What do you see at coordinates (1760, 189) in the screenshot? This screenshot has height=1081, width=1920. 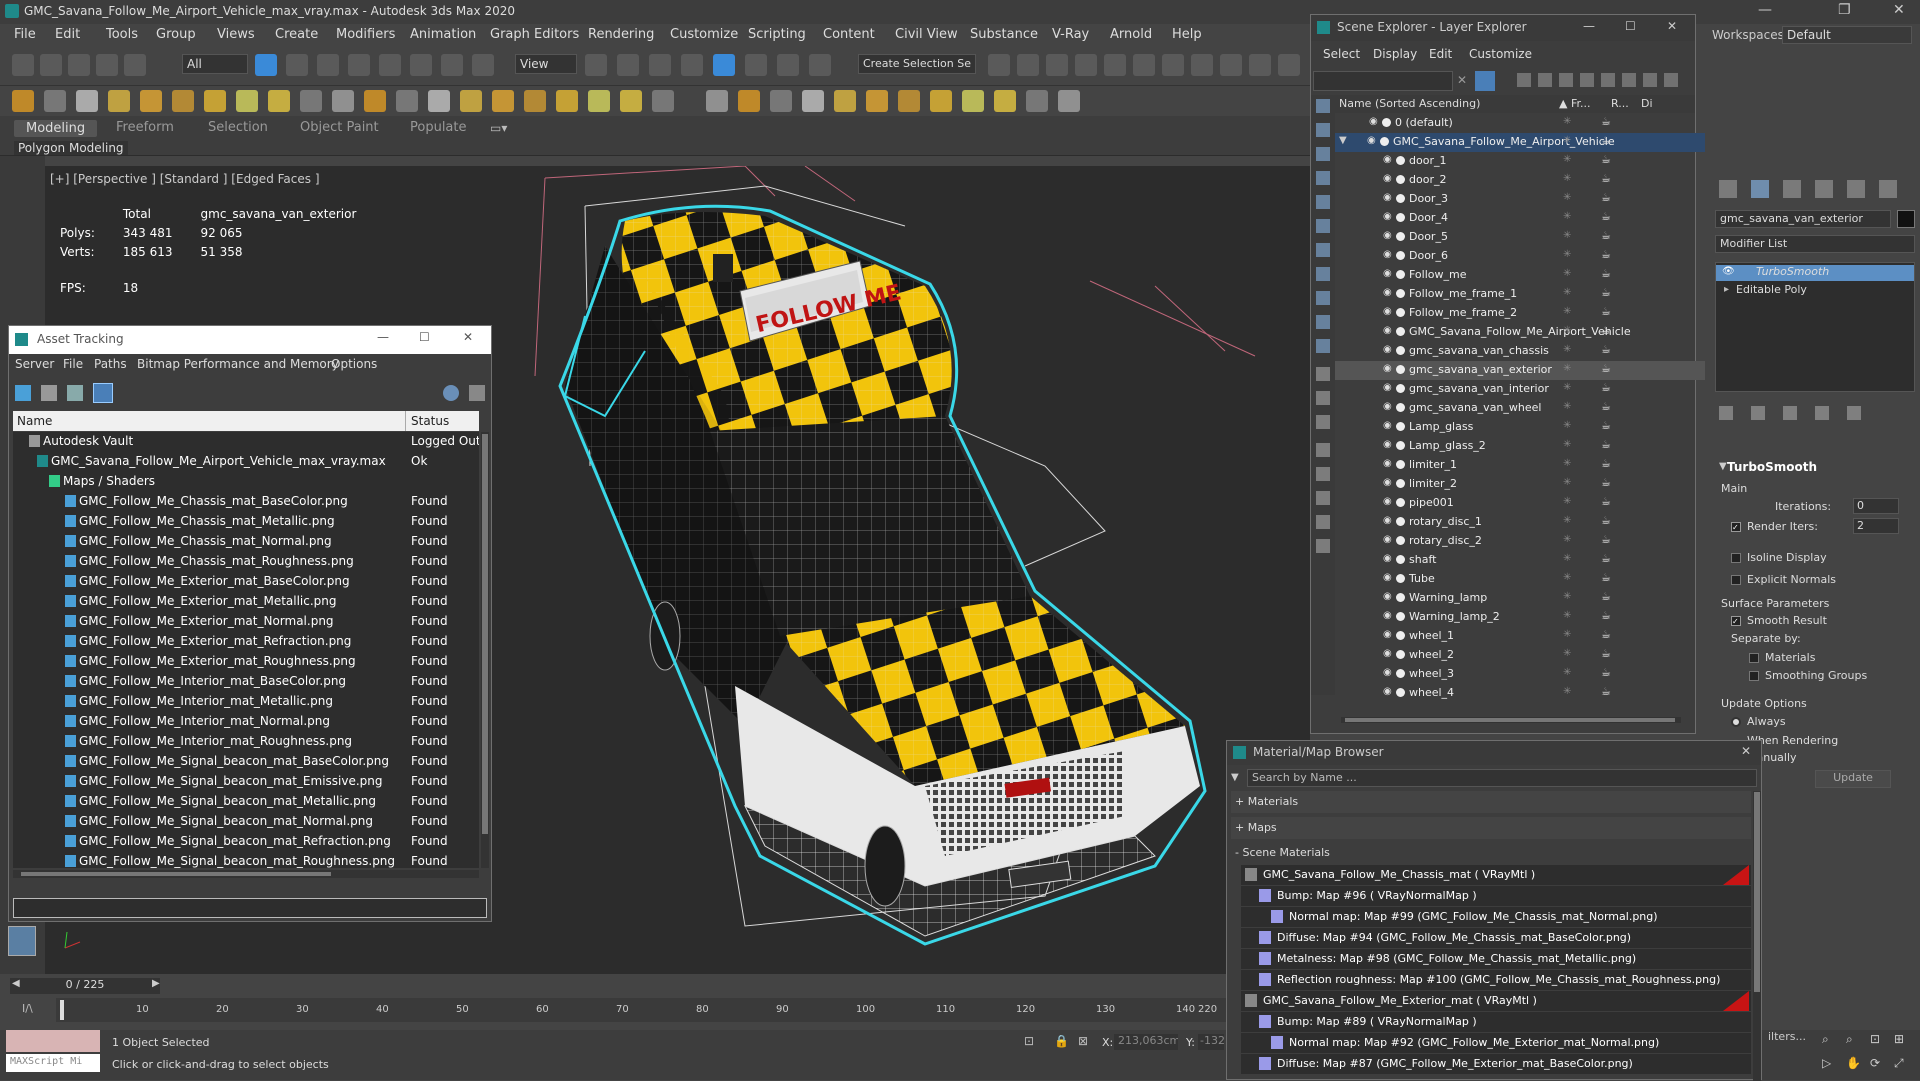 I see `modify-tab-icon` at bounding box center [1760, 189].